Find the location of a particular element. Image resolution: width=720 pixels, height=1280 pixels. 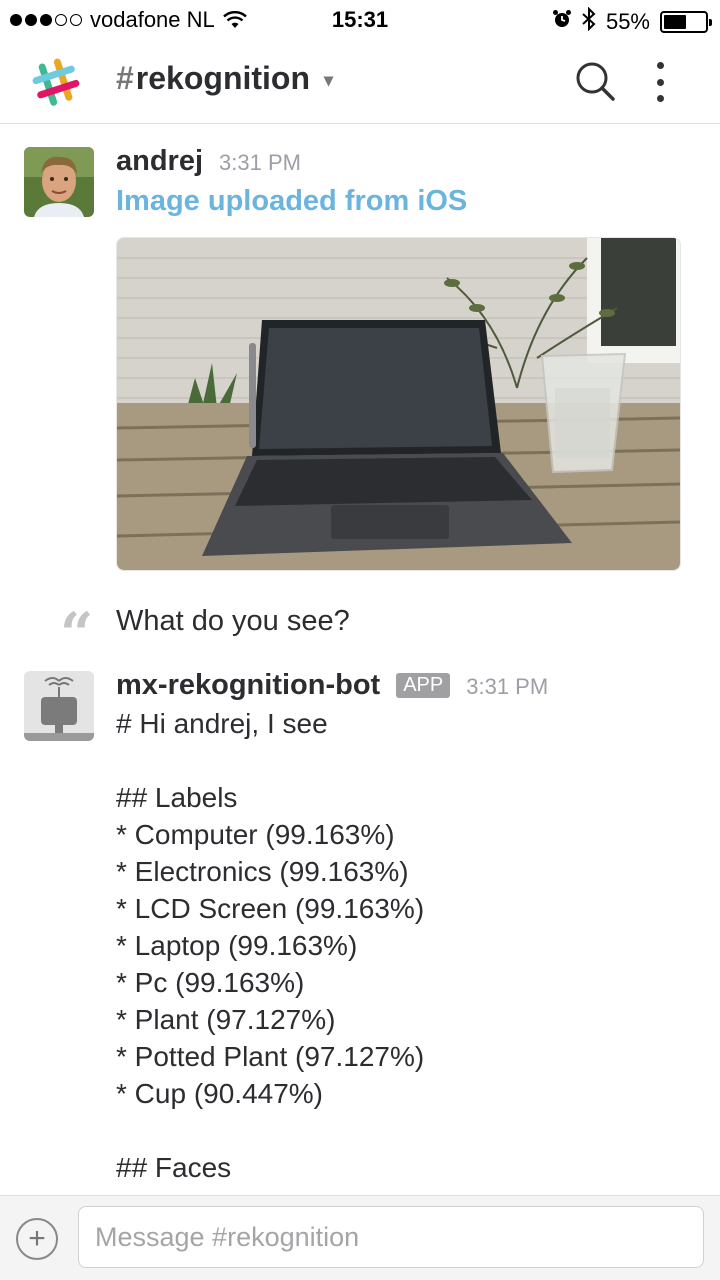

sender-name: mx-rekognition-bot is located at coordinates (248, 685).